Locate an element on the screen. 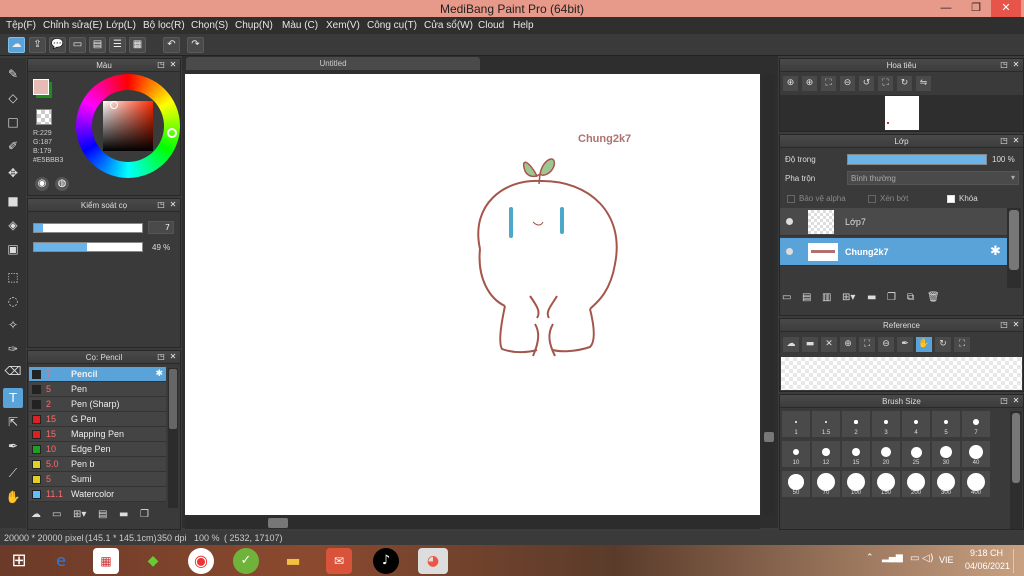 This screenshot has width=1024, height=576. gradient-tool-icon: ▣ is located at coordinates (13, 249).